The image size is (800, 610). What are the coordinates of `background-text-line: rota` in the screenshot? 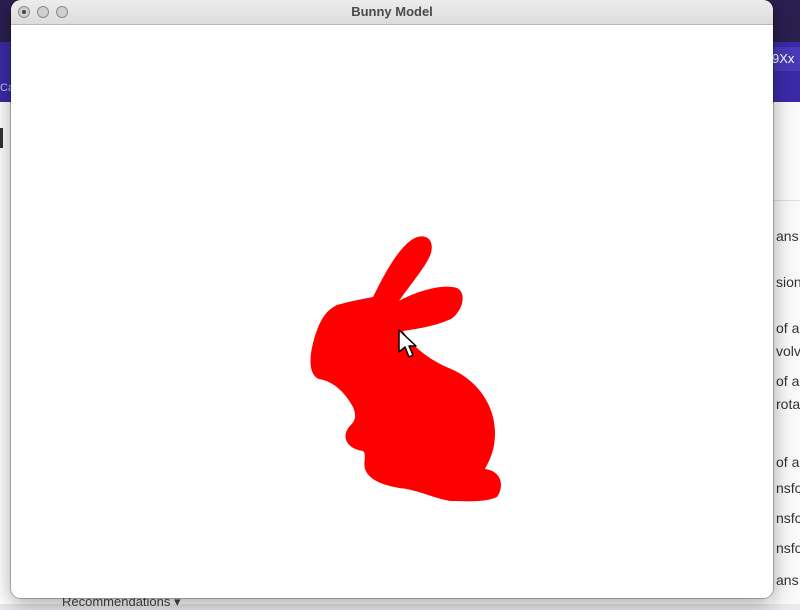 It's located at (788, 404).